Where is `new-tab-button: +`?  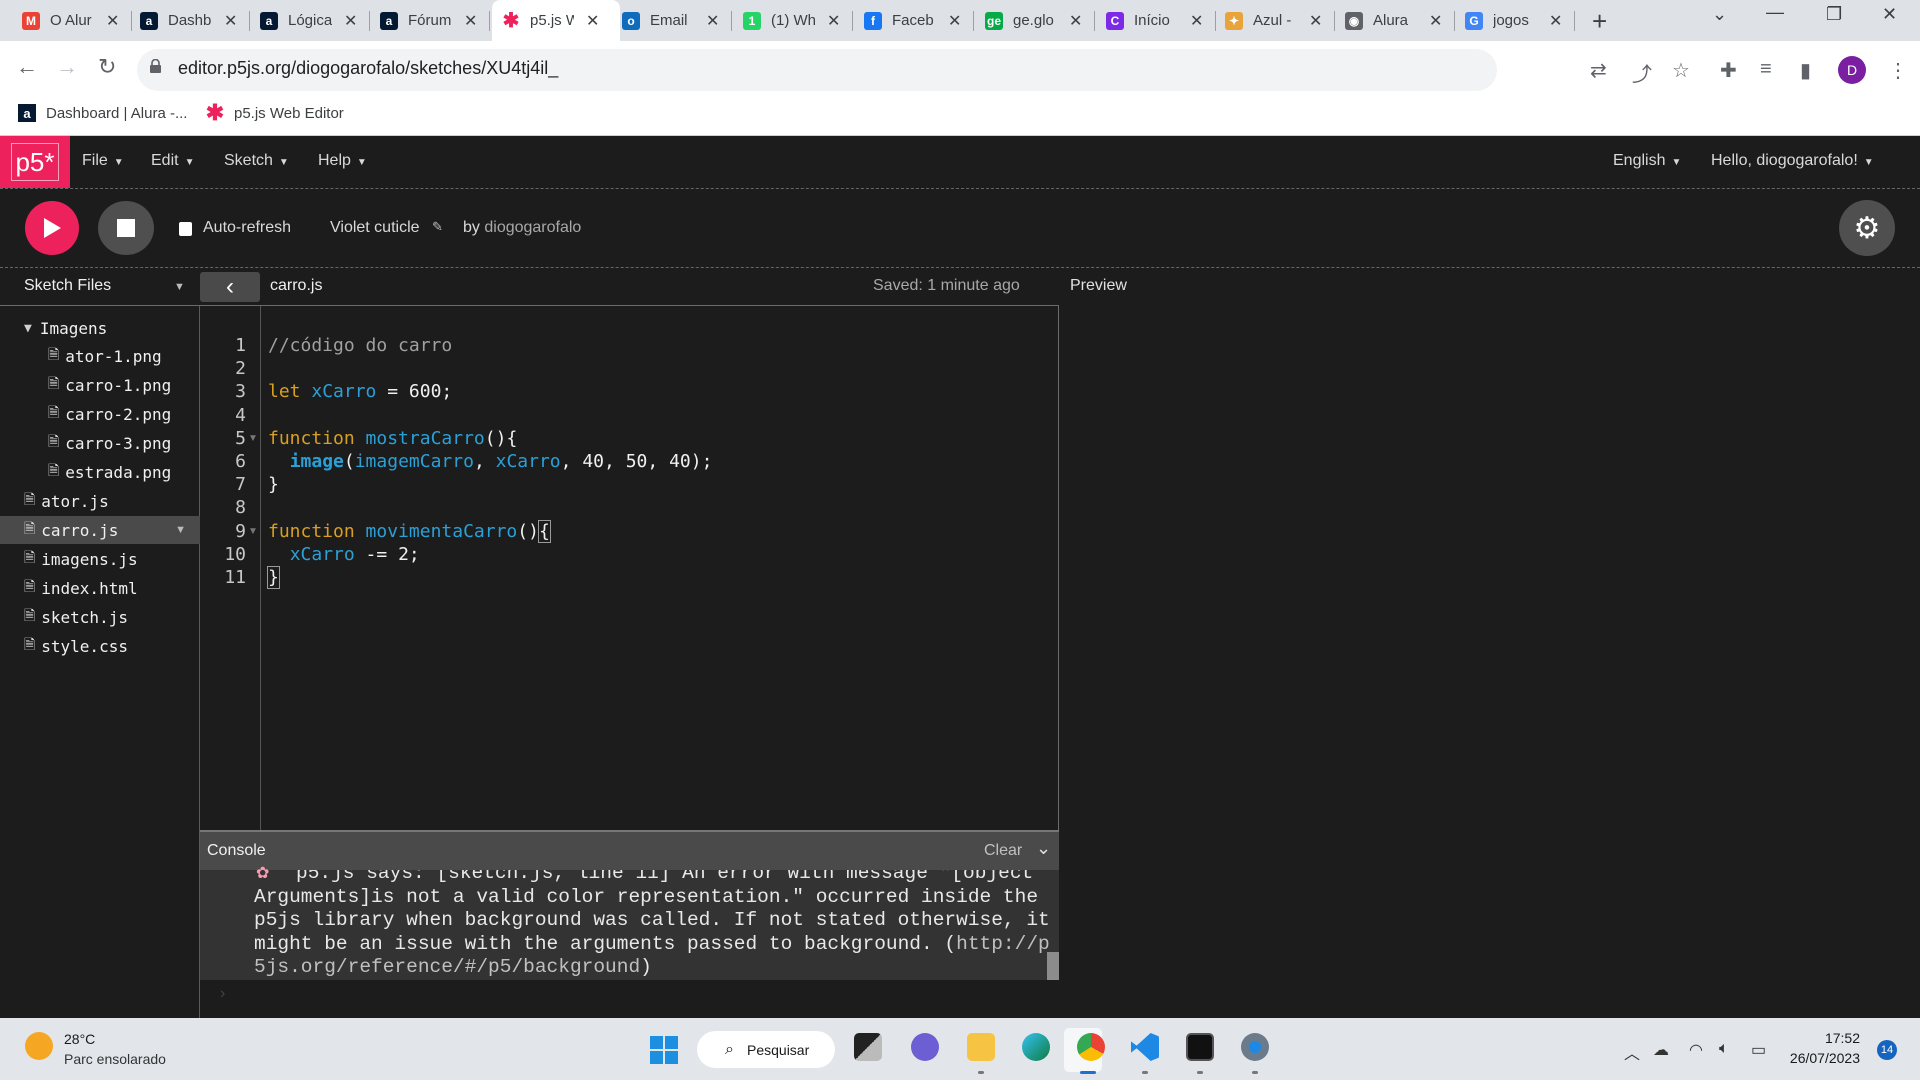
new-tab-button: + is located at coordinates (1599, 21).